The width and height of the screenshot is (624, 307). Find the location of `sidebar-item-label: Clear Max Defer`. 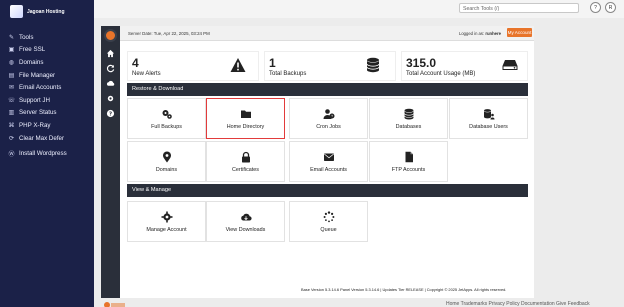

sidebar-item-label: Clear Max Defer is located at coordinates (42, 138).